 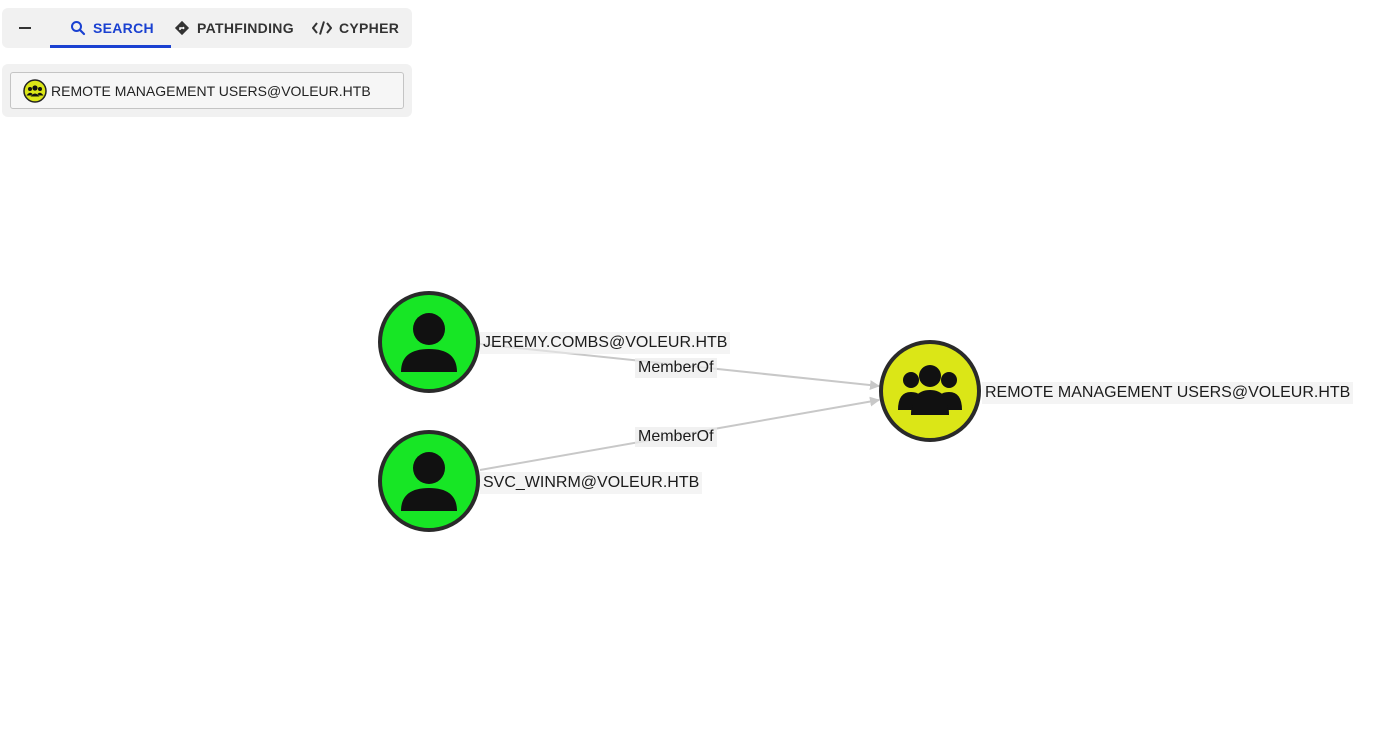 What do you see at coordinates (429, 342) in the screenshot?
I see `node-jeremy` at bounding box center [429, 342].